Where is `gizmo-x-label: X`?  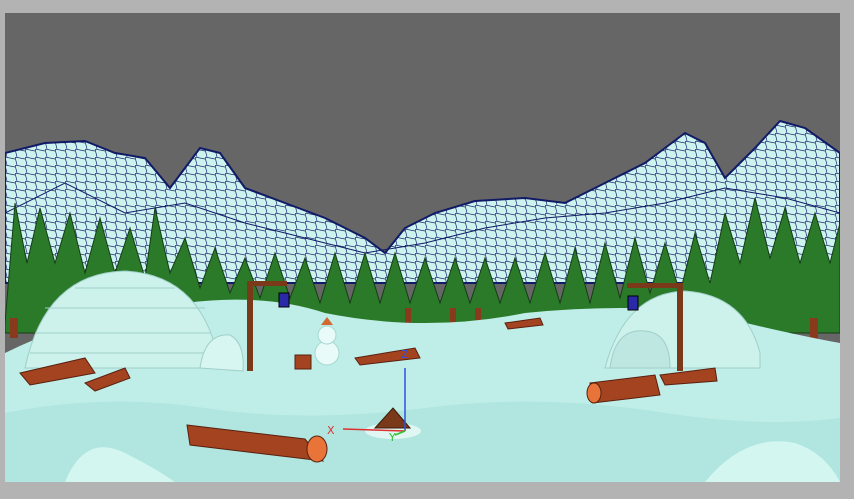
gizmo-x-label: X is located at coordinates (331, 430).